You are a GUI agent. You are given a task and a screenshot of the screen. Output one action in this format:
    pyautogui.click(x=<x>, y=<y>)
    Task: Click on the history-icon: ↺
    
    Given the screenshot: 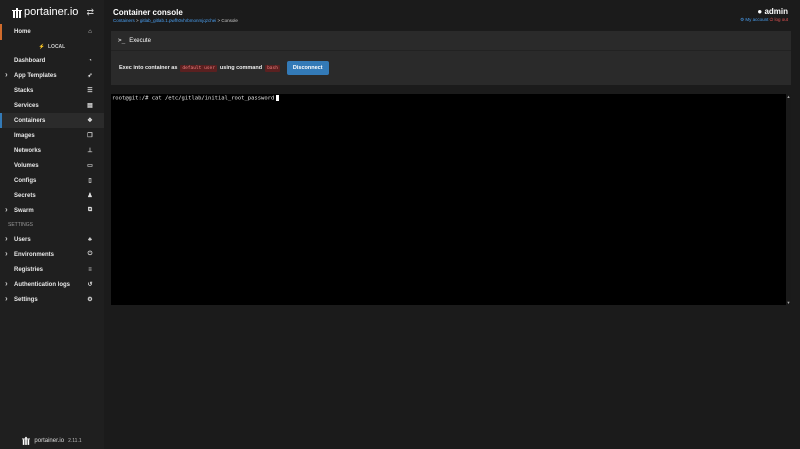 What is the action you would take?
    pyautogui.click(x=90, y=285)
    